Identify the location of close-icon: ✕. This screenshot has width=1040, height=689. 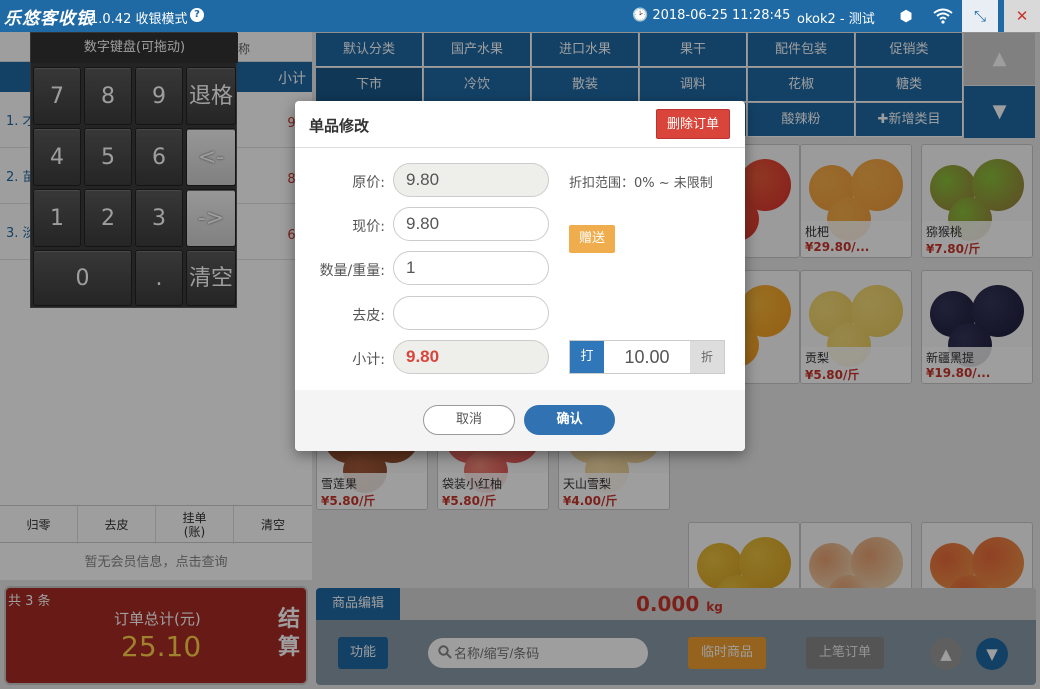
(1022, 16).